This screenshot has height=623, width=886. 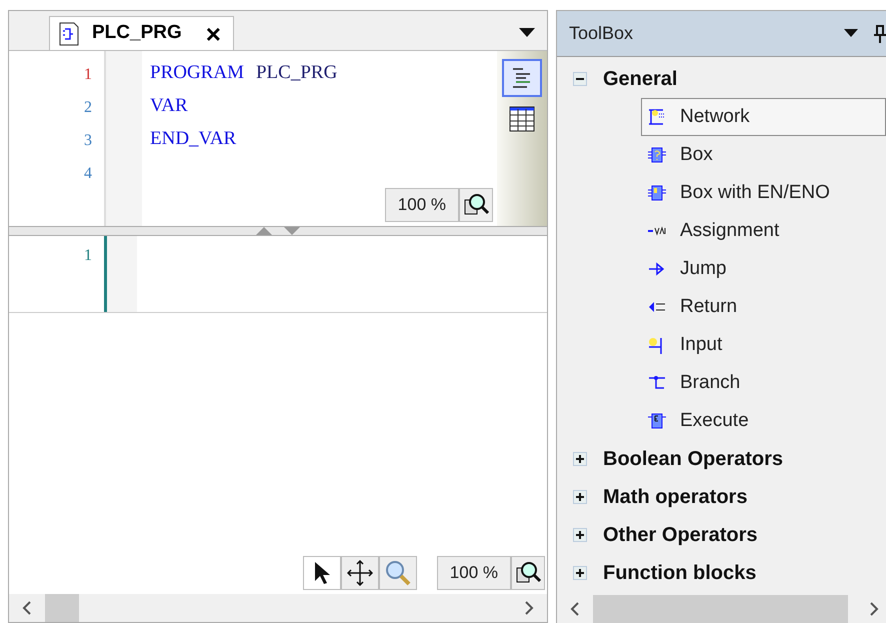 I want to click on item-label: Input, so click(x=701, y=344).